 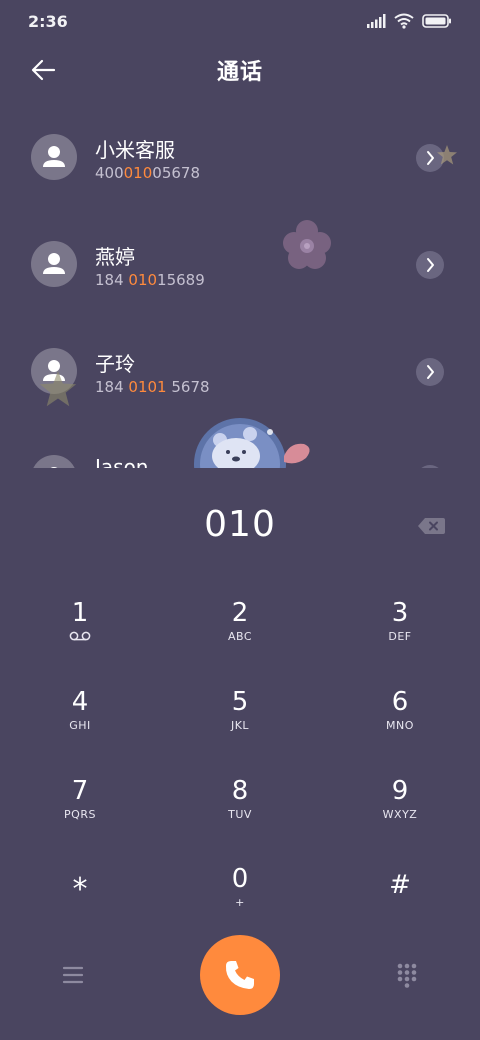 What do you see at coordinates (80, 613) in the screenshot?
I see `key-digit: 1` at bounding box center [80, 613].